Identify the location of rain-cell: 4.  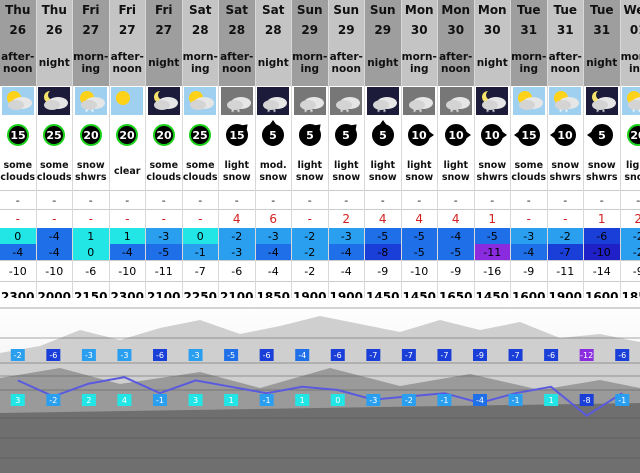
(419, 218).